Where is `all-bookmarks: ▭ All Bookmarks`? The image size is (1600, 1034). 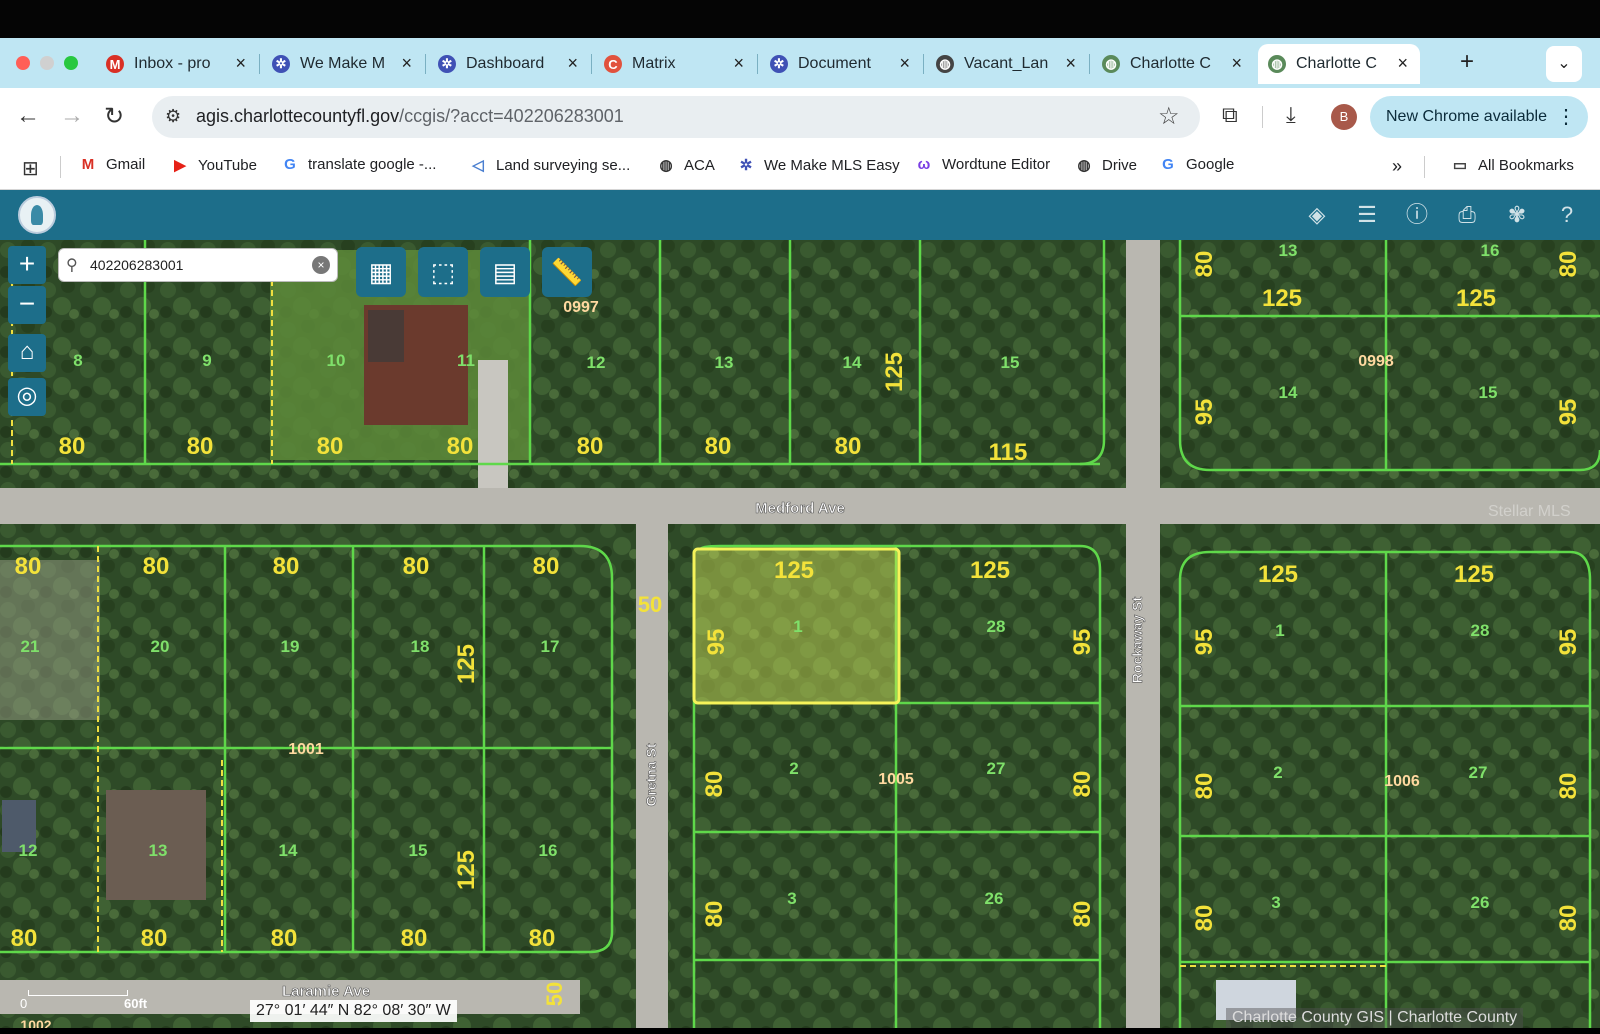 all-bookmarks: ▭ All Bookmarks is located at coordinates (1512, 165).